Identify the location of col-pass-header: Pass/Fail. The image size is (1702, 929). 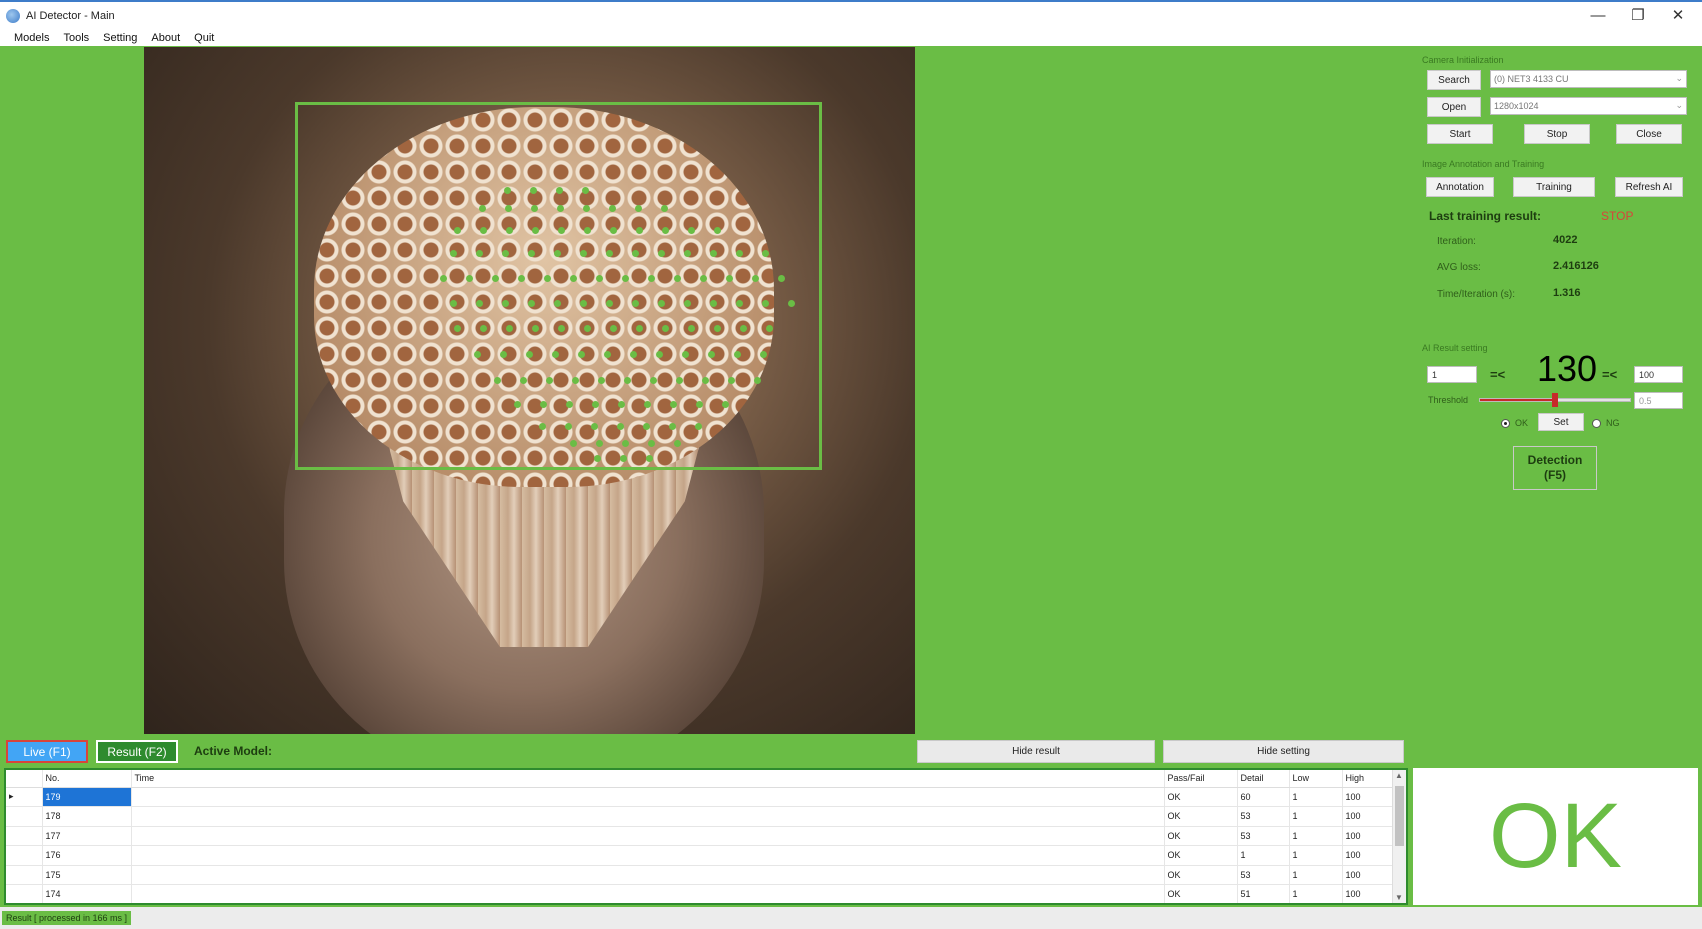
(1201, 779).